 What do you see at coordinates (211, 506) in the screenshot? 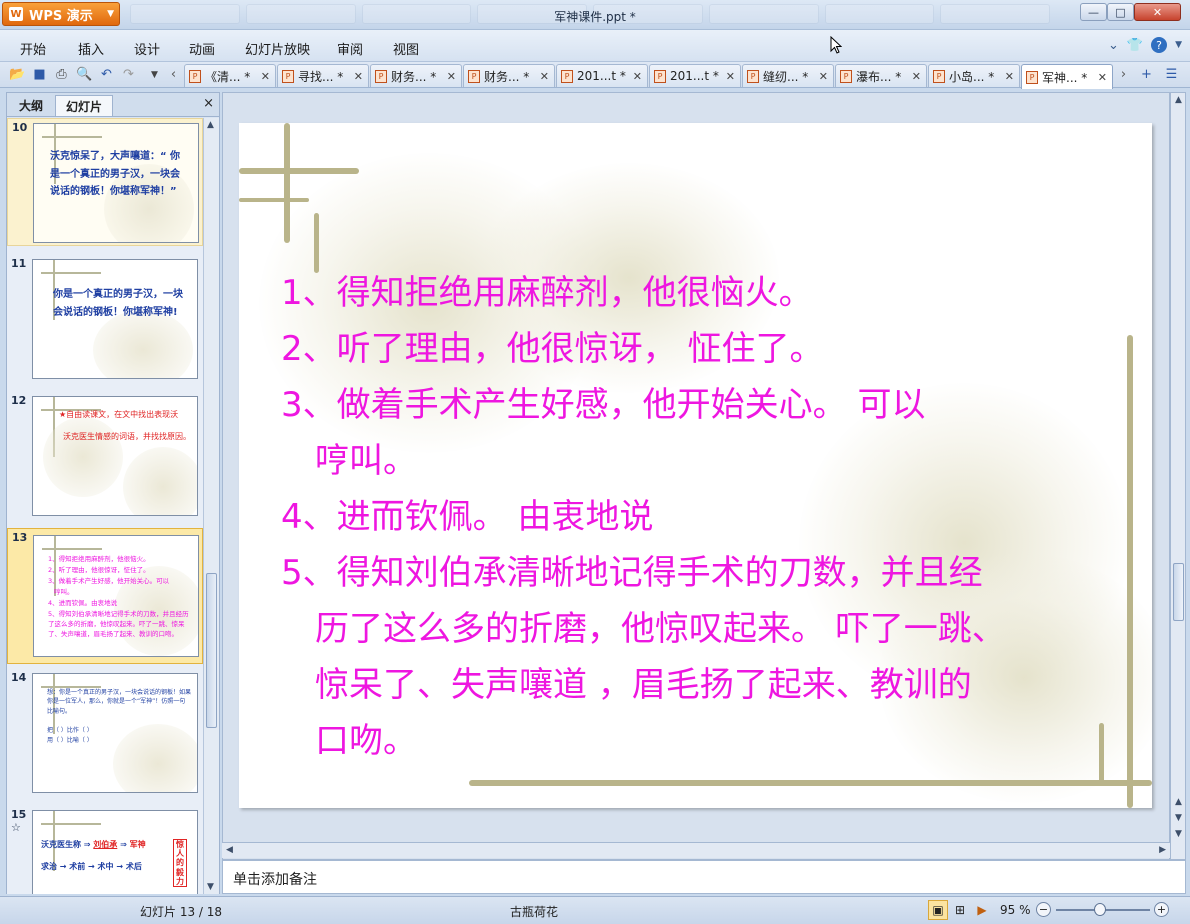
I see `thumbnail-scrollbar: ▲ ▼` at bounding box center [211, 506].